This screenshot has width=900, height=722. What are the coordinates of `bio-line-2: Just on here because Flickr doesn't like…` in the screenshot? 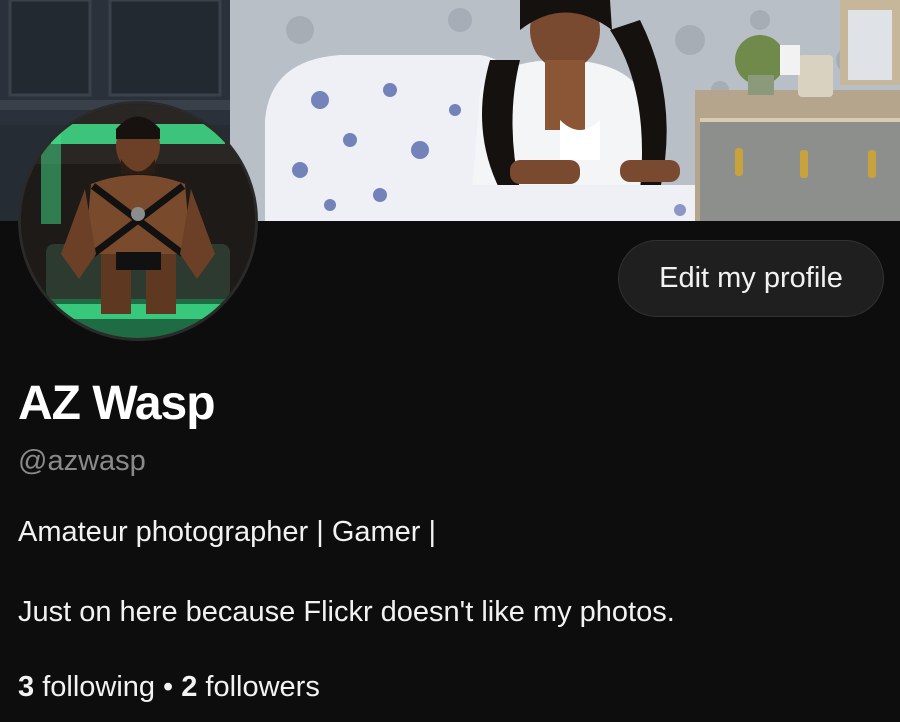 It's located at (346, 612).